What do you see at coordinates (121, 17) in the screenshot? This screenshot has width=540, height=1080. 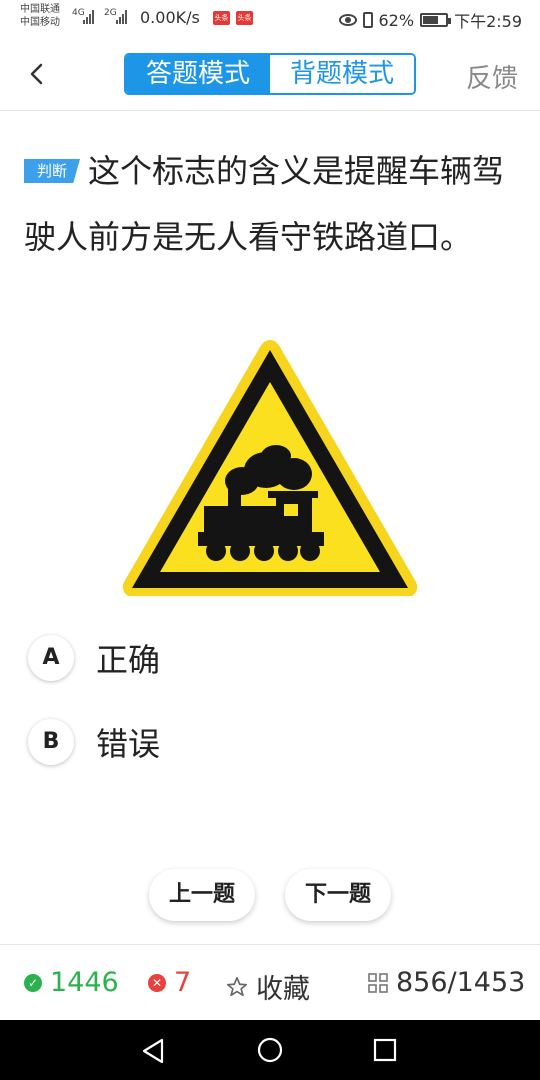 I see `signal-bars-2-icon` at bounding box center [121, 17].